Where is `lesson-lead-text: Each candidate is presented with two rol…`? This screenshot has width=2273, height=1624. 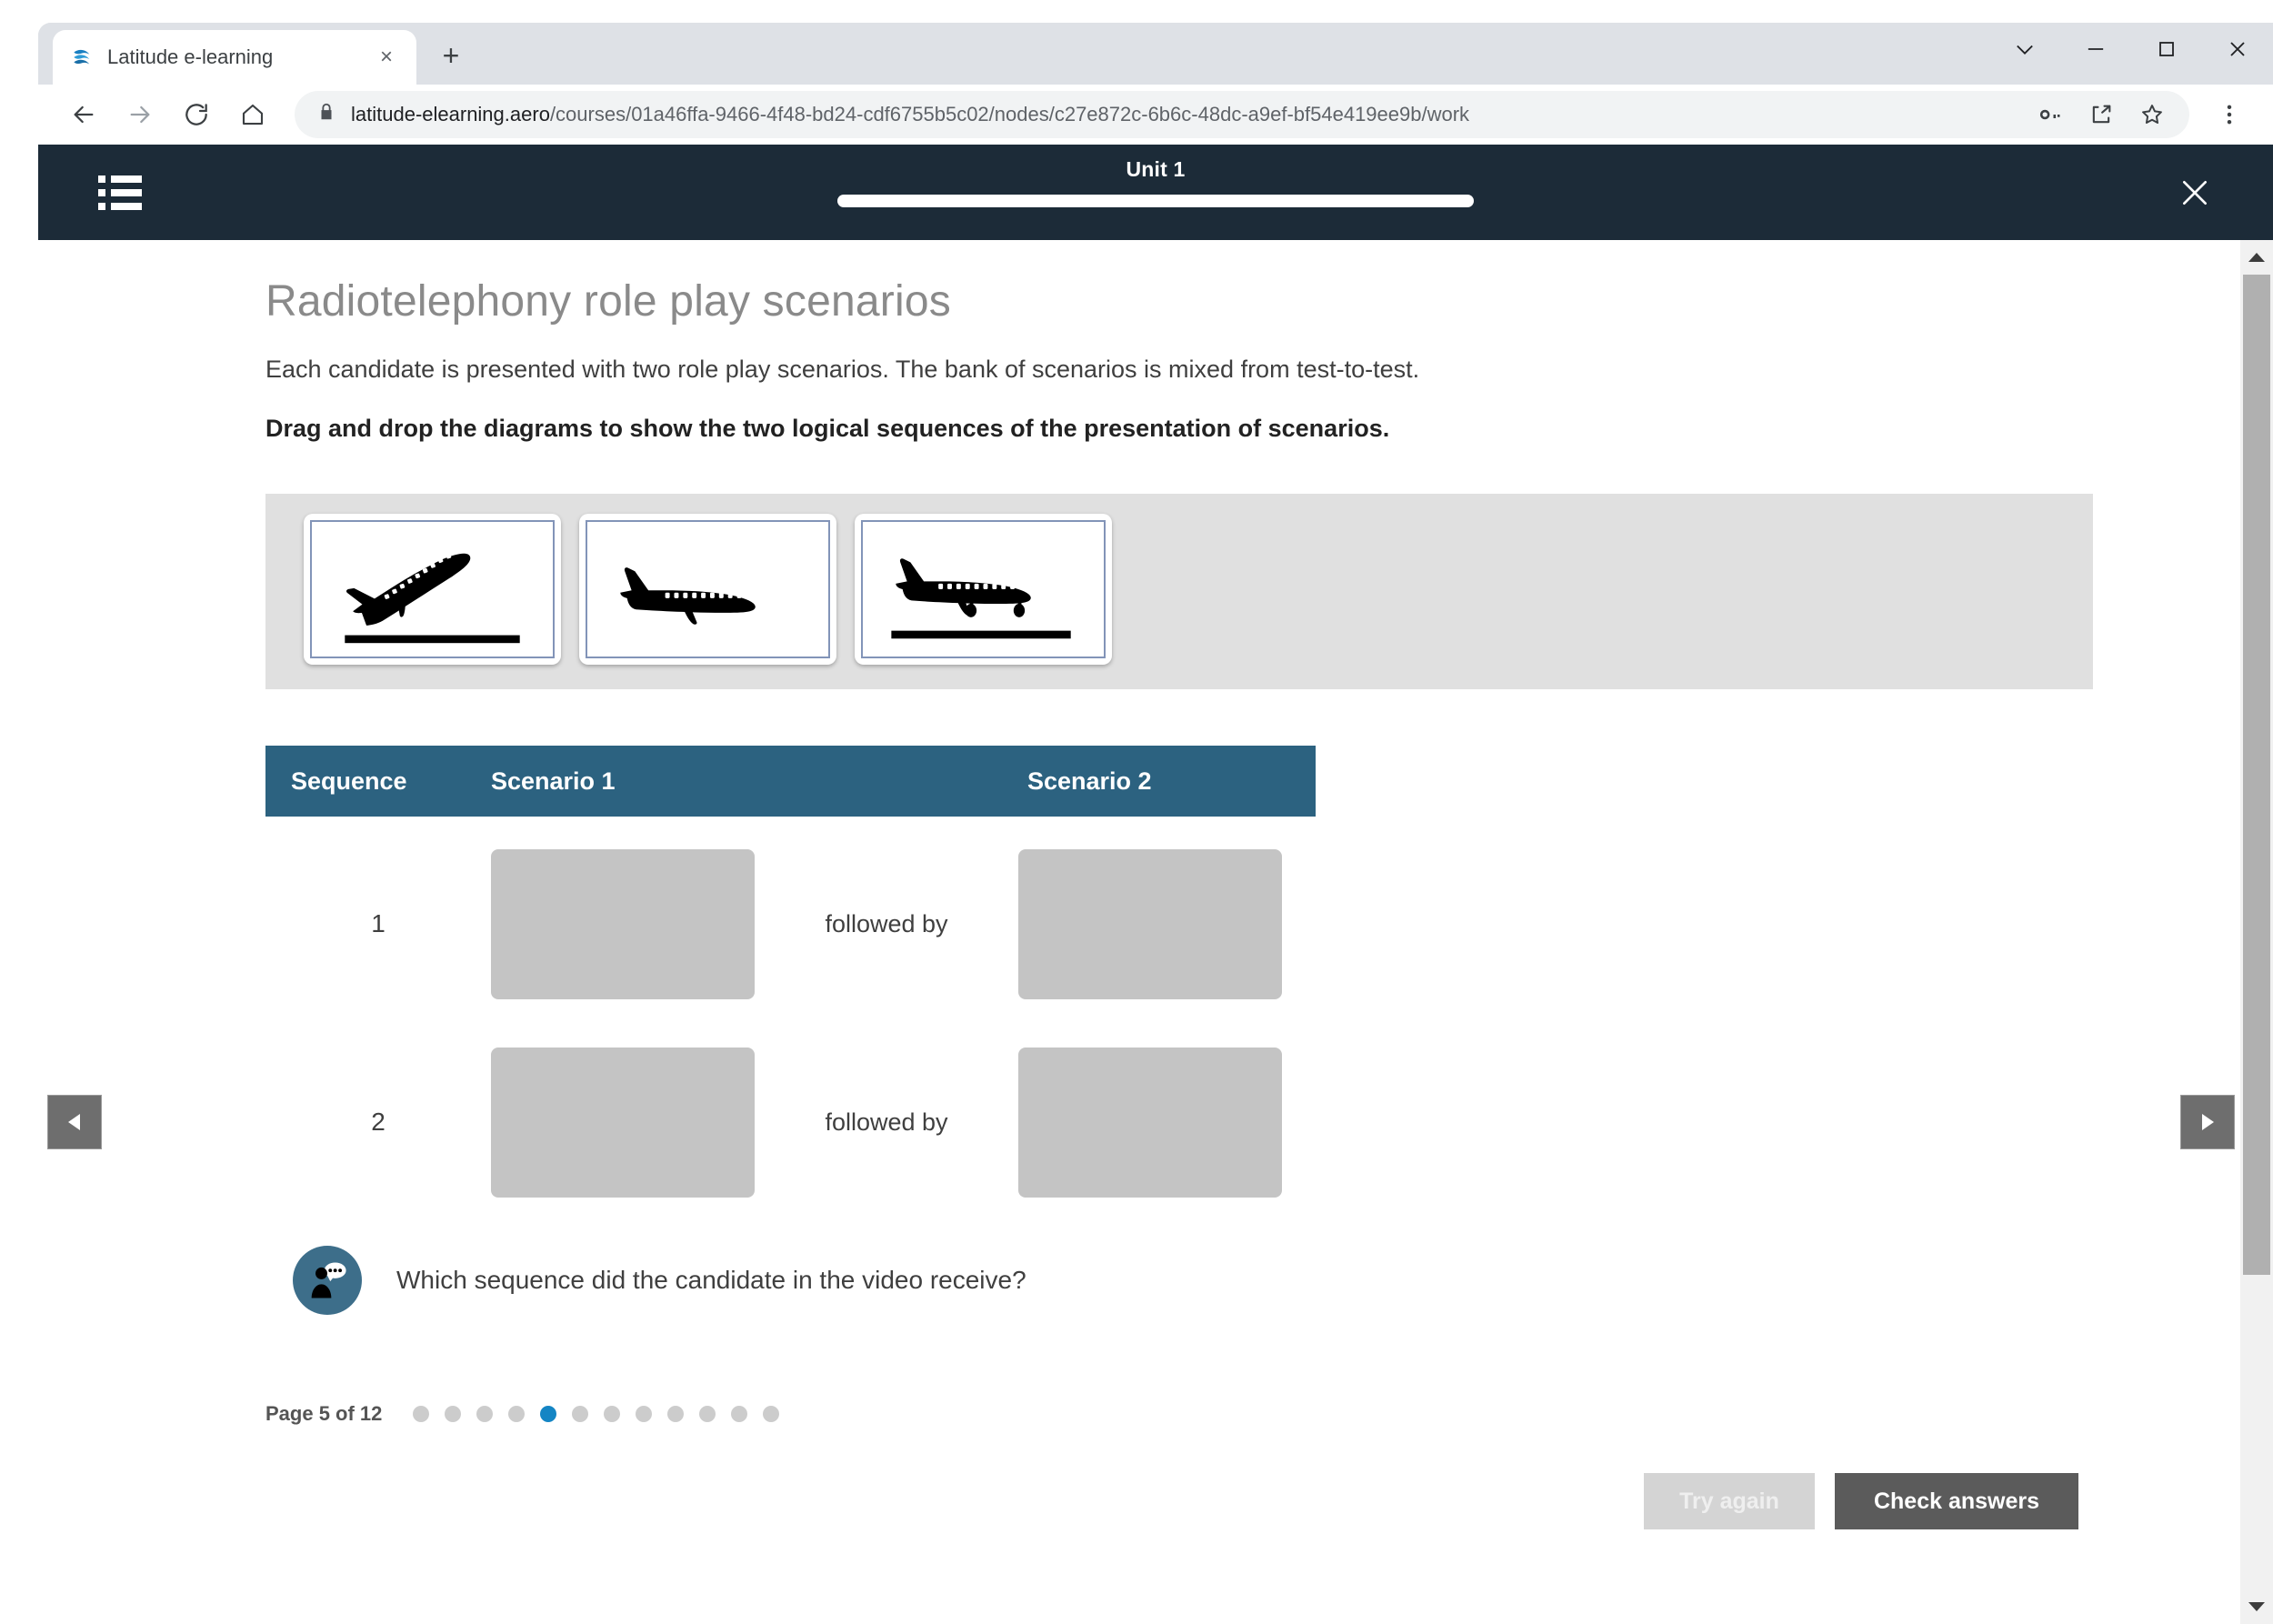
lesson-lead-text: Each candidate is presented with two rol… is located at coordinates (842, 369).